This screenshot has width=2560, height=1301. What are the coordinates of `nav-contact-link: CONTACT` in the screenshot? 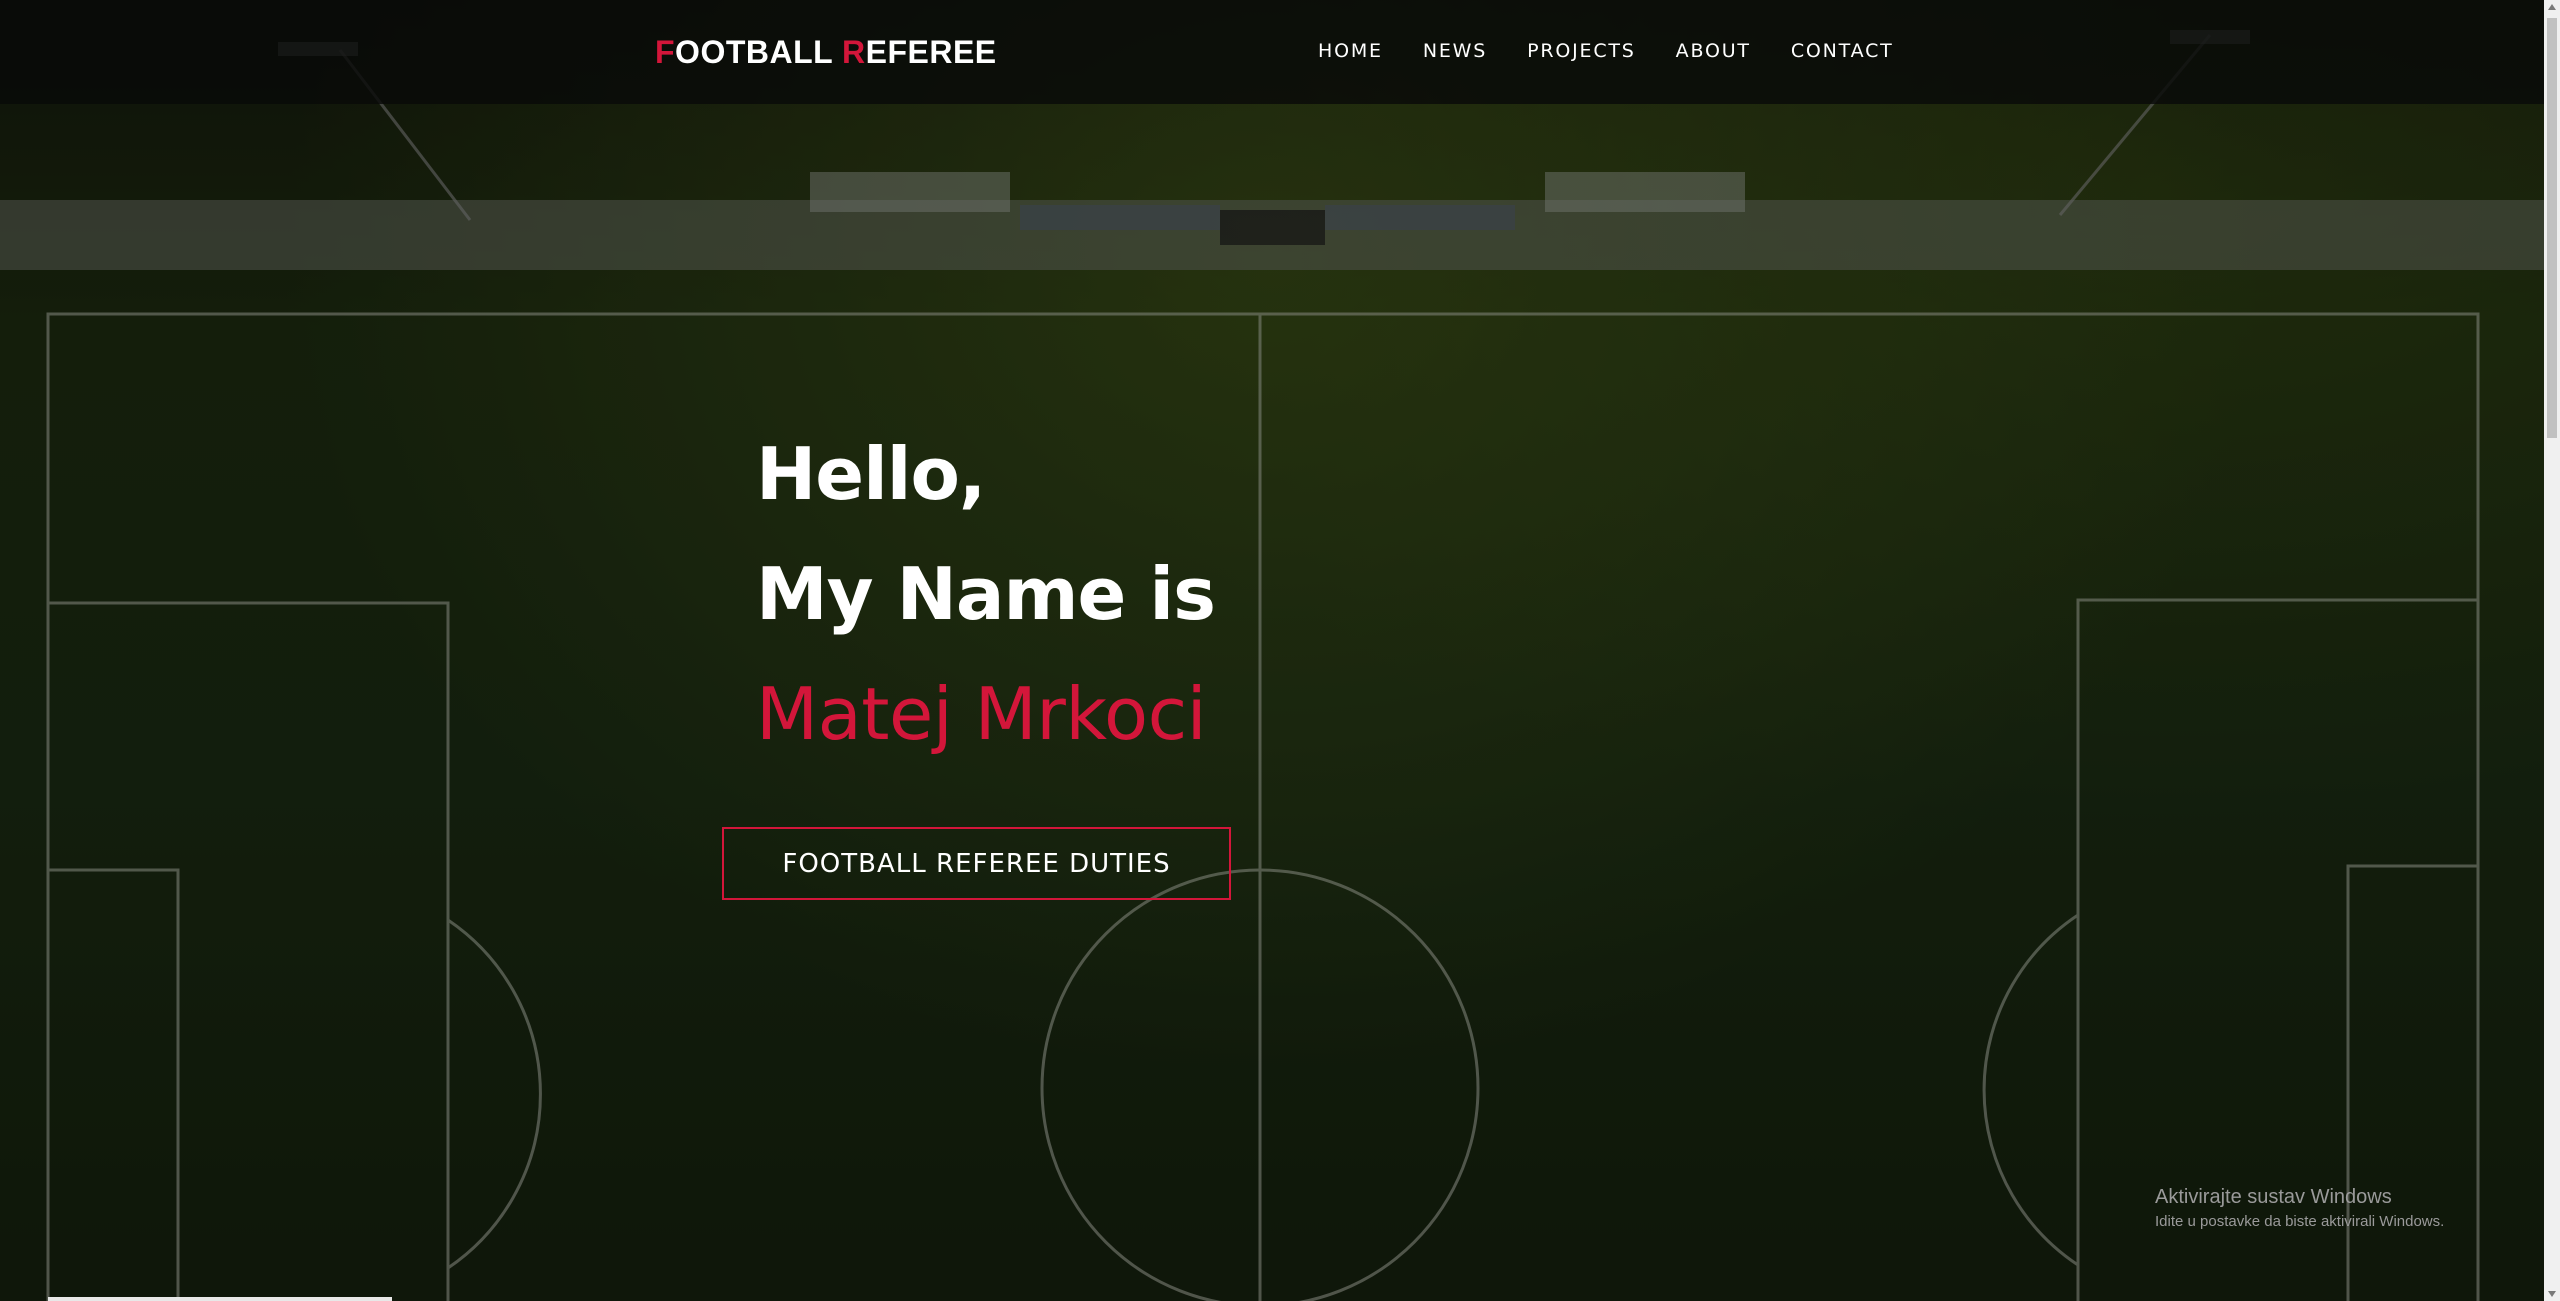 It's located at (1842, 51).